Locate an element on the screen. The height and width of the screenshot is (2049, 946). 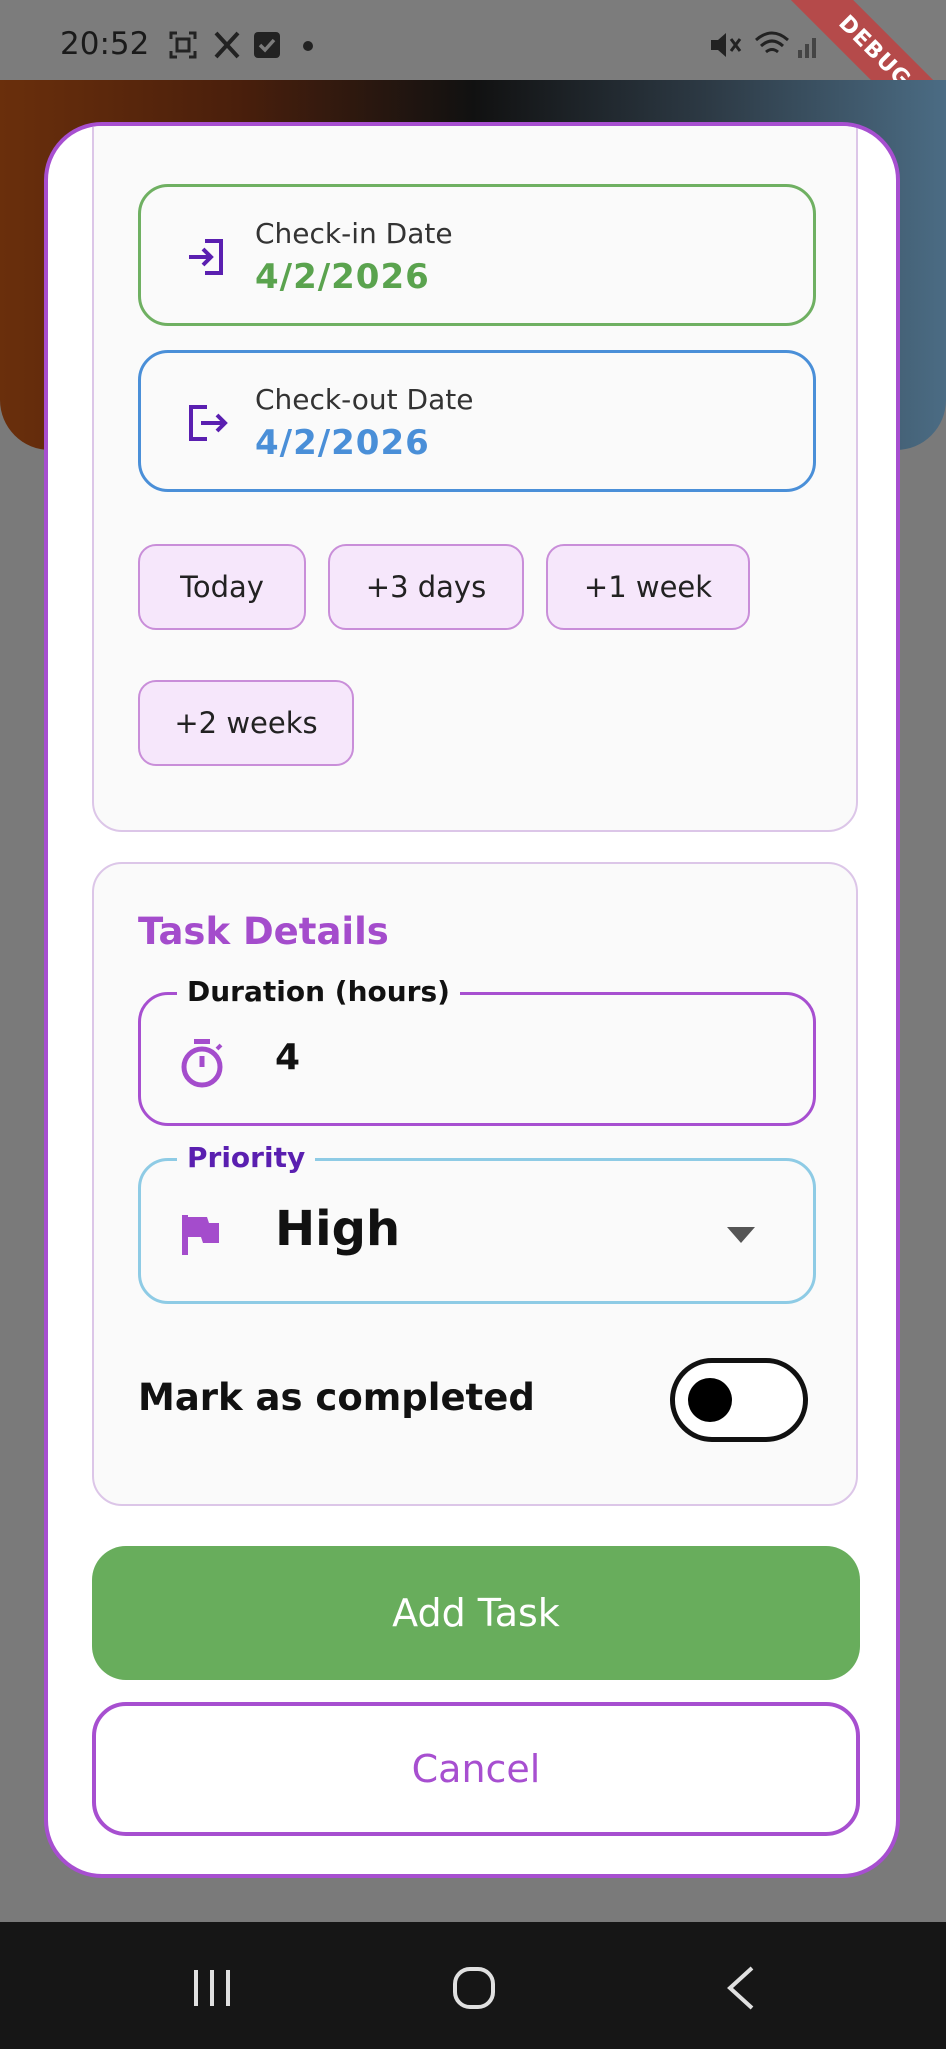
dot-icon is located at coordinates (308, 46).